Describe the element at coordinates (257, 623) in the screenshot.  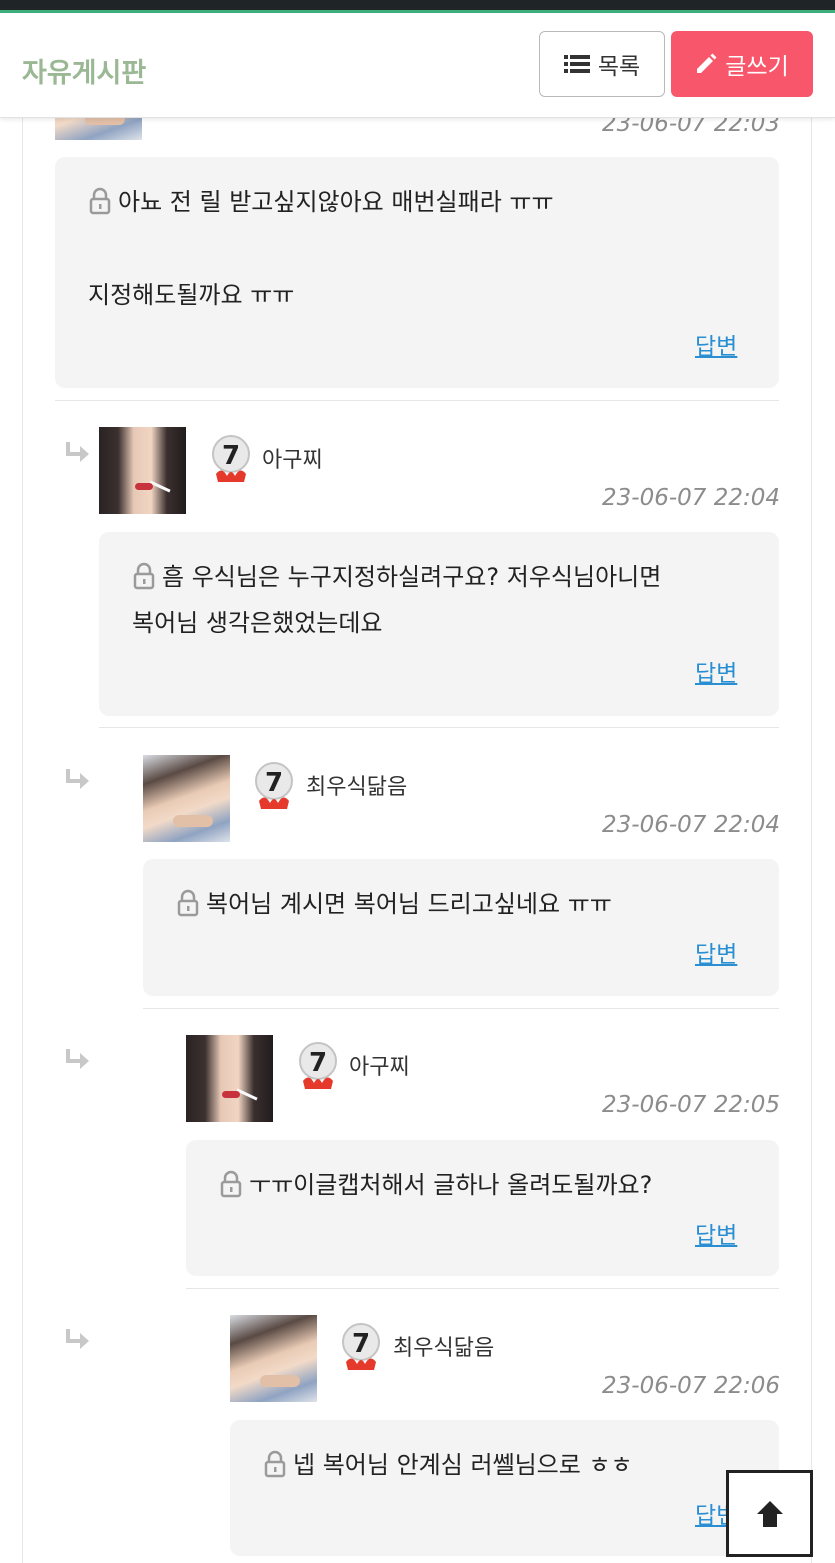
I see `comment-text: 복어님 생각은했었는데요` at that location.